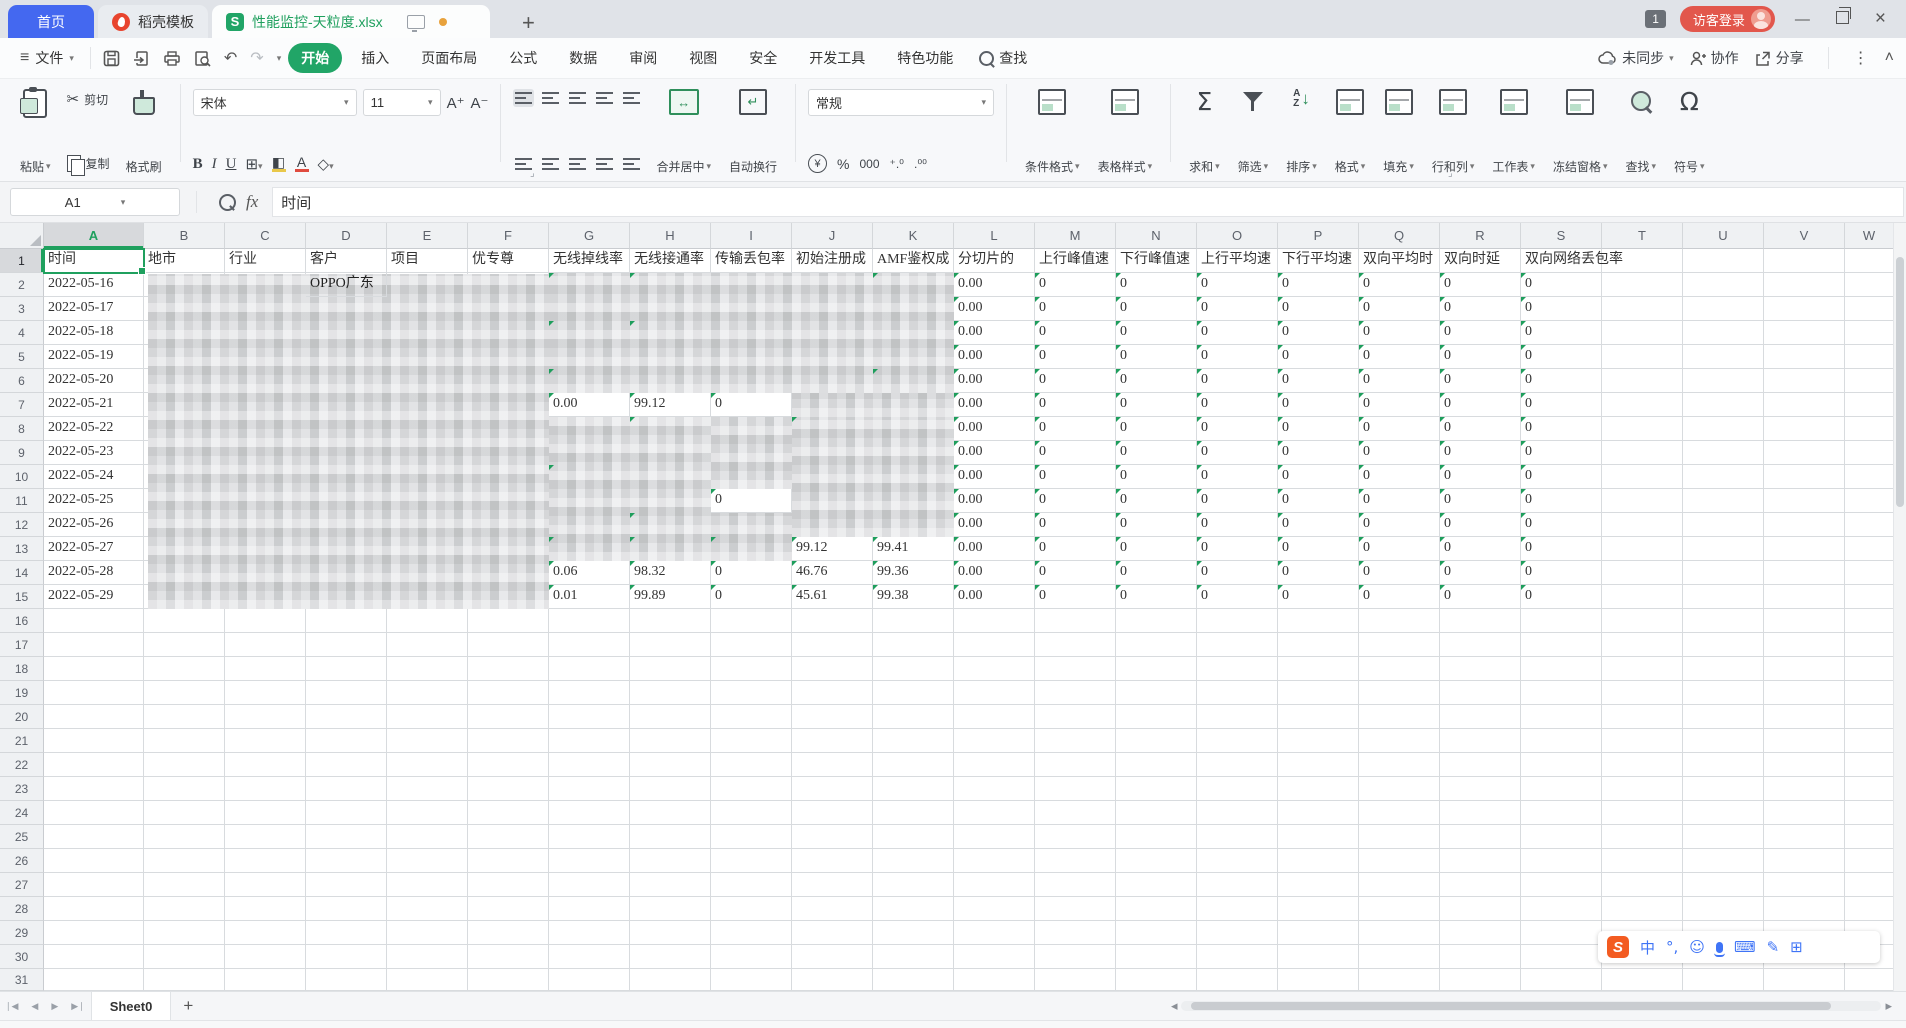  What do you see at coordinates (1561, 405) in the screenshot?
I see `cell-S7: 0` at bounding box center [1561, 405].